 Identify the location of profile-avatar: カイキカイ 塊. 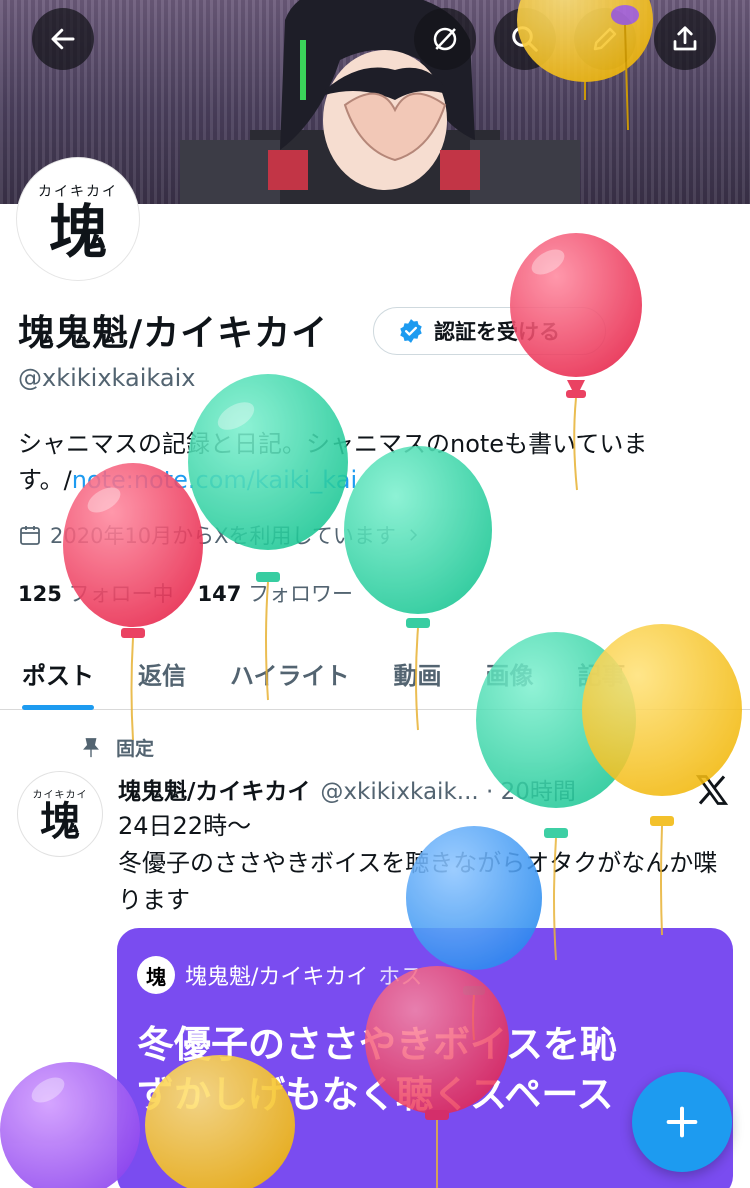
(78, 219).